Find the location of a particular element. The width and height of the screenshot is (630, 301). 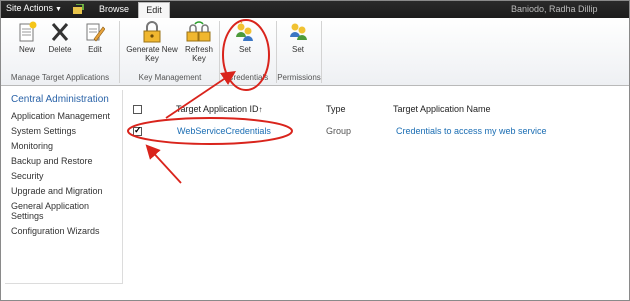

nav-item-security: Security is located at coordinates (66, 176).